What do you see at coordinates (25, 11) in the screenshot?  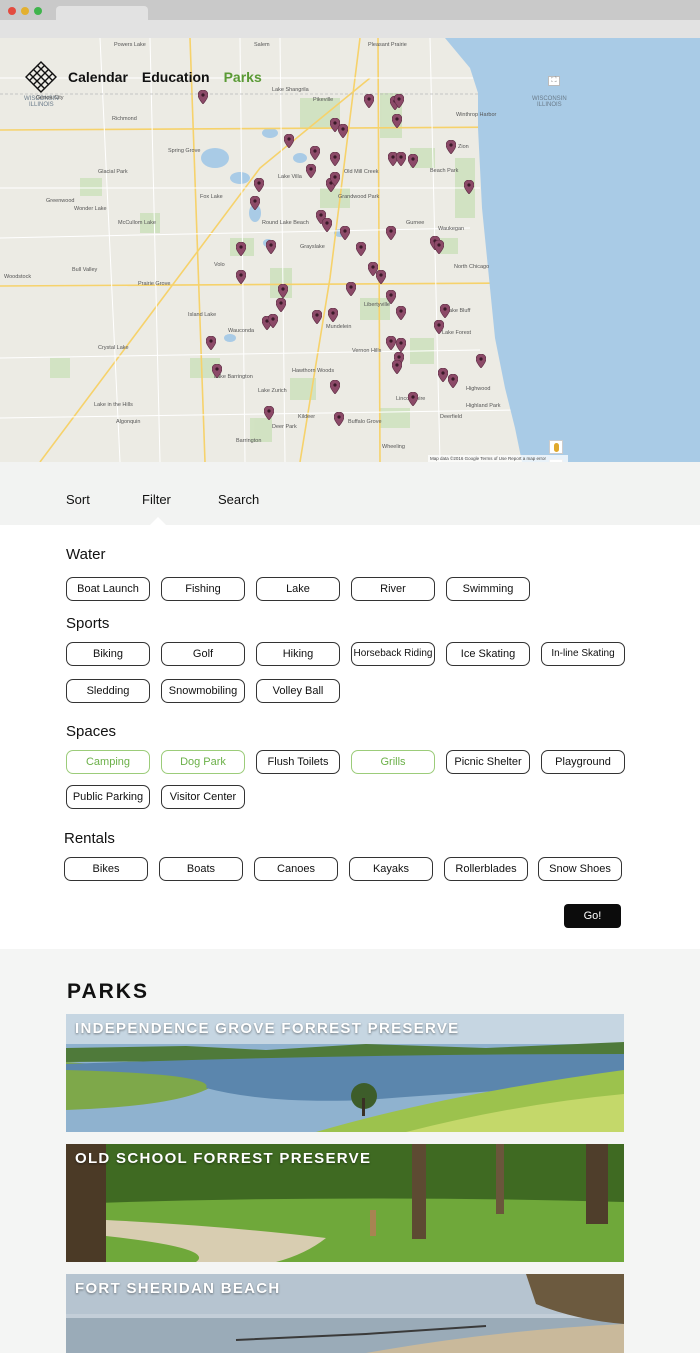 I see `minimize-window-button` at bounding box center [25, 11].